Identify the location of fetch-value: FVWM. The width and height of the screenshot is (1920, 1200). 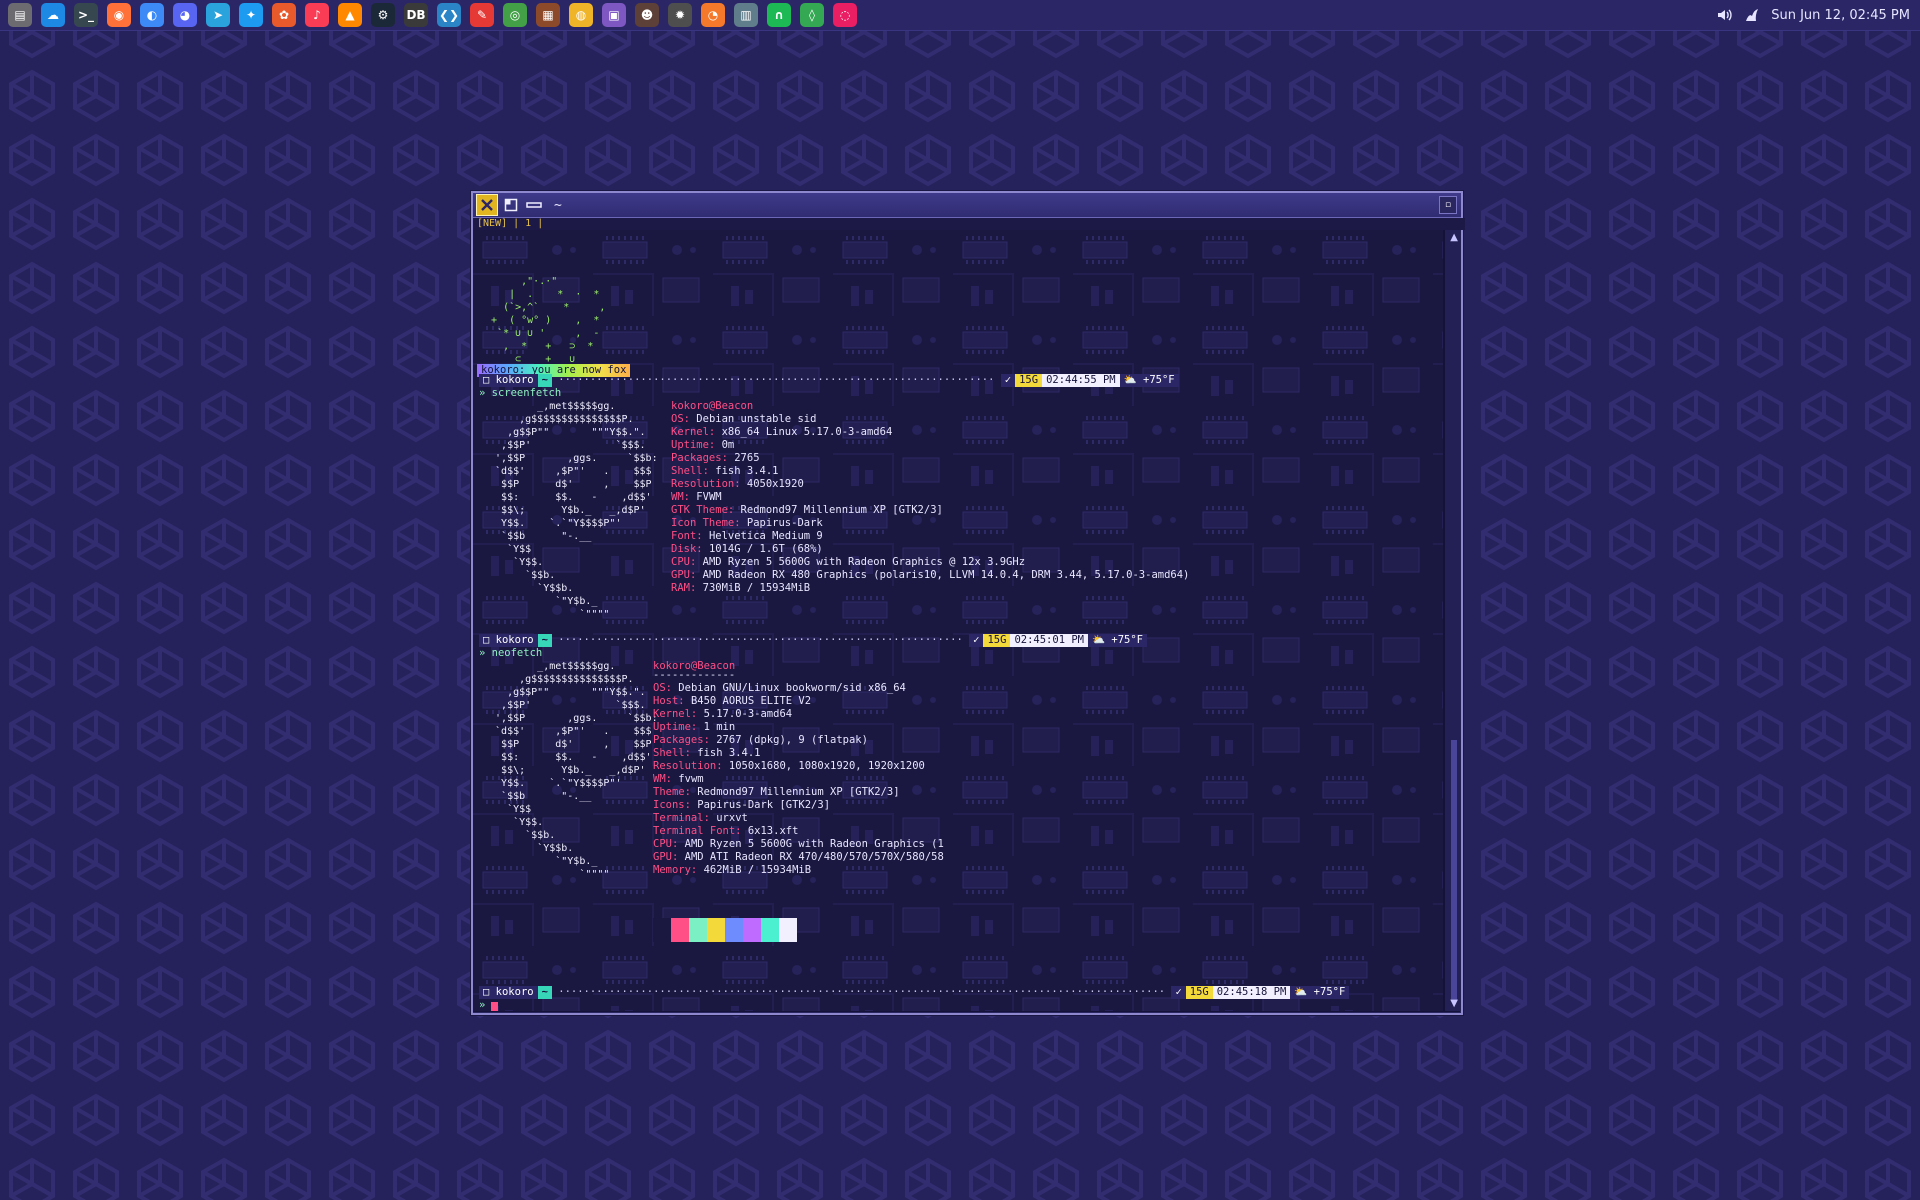
(709, 497).